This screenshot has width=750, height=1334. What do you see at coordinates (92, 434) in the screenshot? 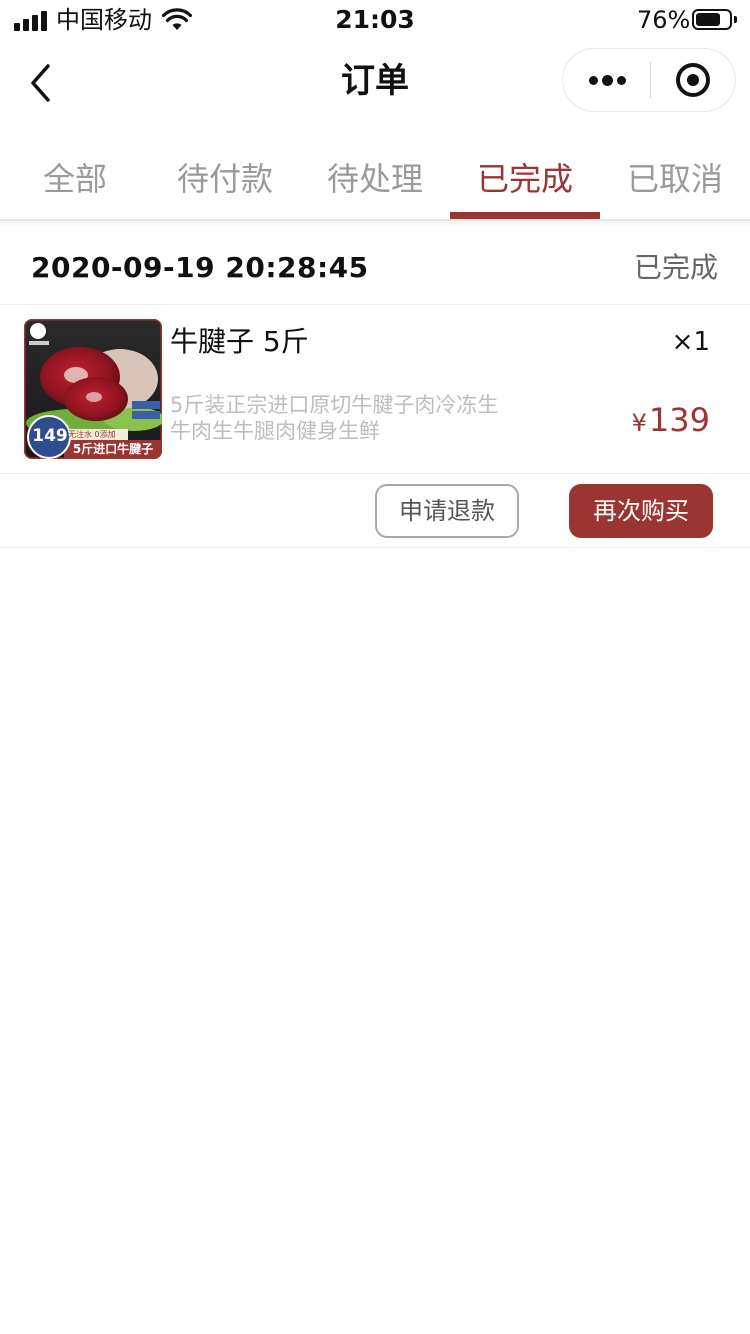
I see `thumb-tag-text: 无注水 0添加` at bounding box center [92, 434].